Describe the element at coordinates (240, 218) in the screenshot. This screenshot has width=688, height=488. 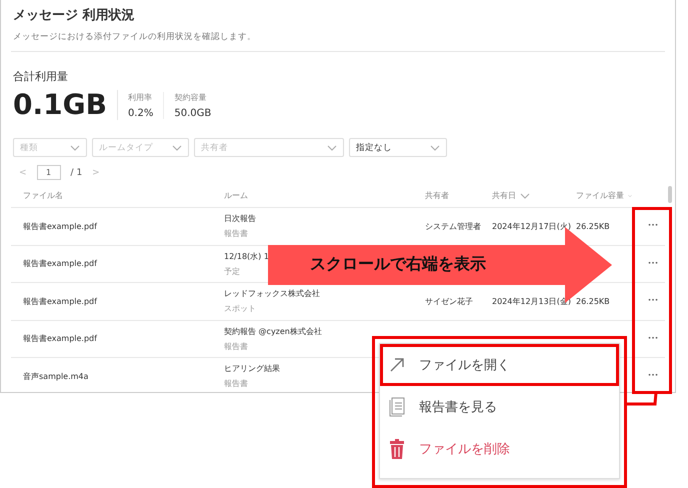
I see `room-name: 日次報告` at that location.